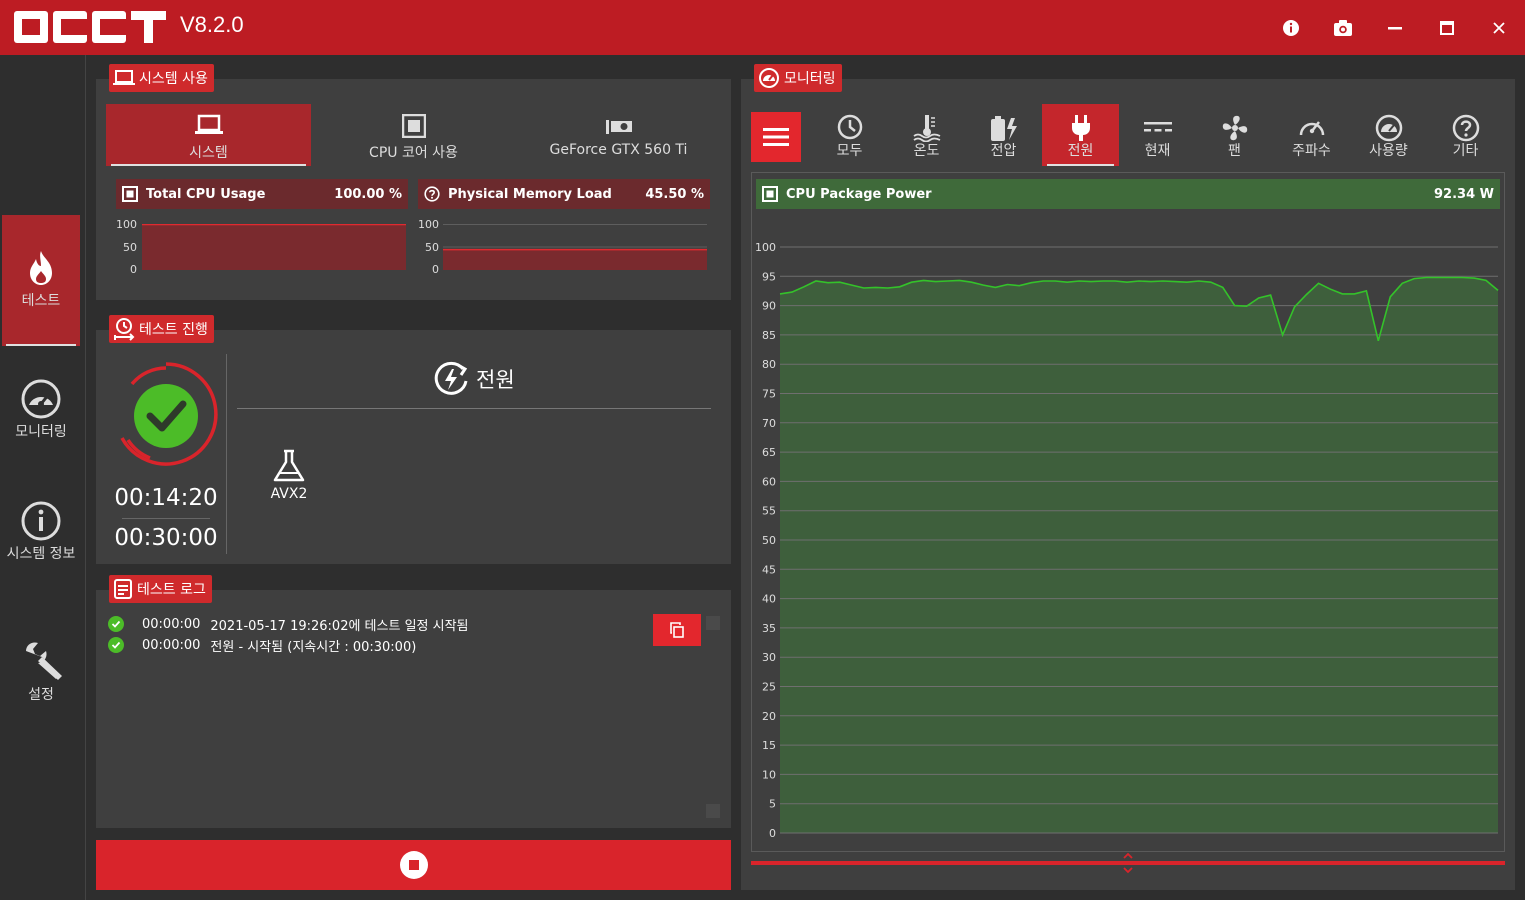 Image resolution: width=1525 pixels, height=900 pixels. Describe the element at coordinates (41, 554) in the screenshot. I see `sidebar-item-label: 시스템 정보` at that location.